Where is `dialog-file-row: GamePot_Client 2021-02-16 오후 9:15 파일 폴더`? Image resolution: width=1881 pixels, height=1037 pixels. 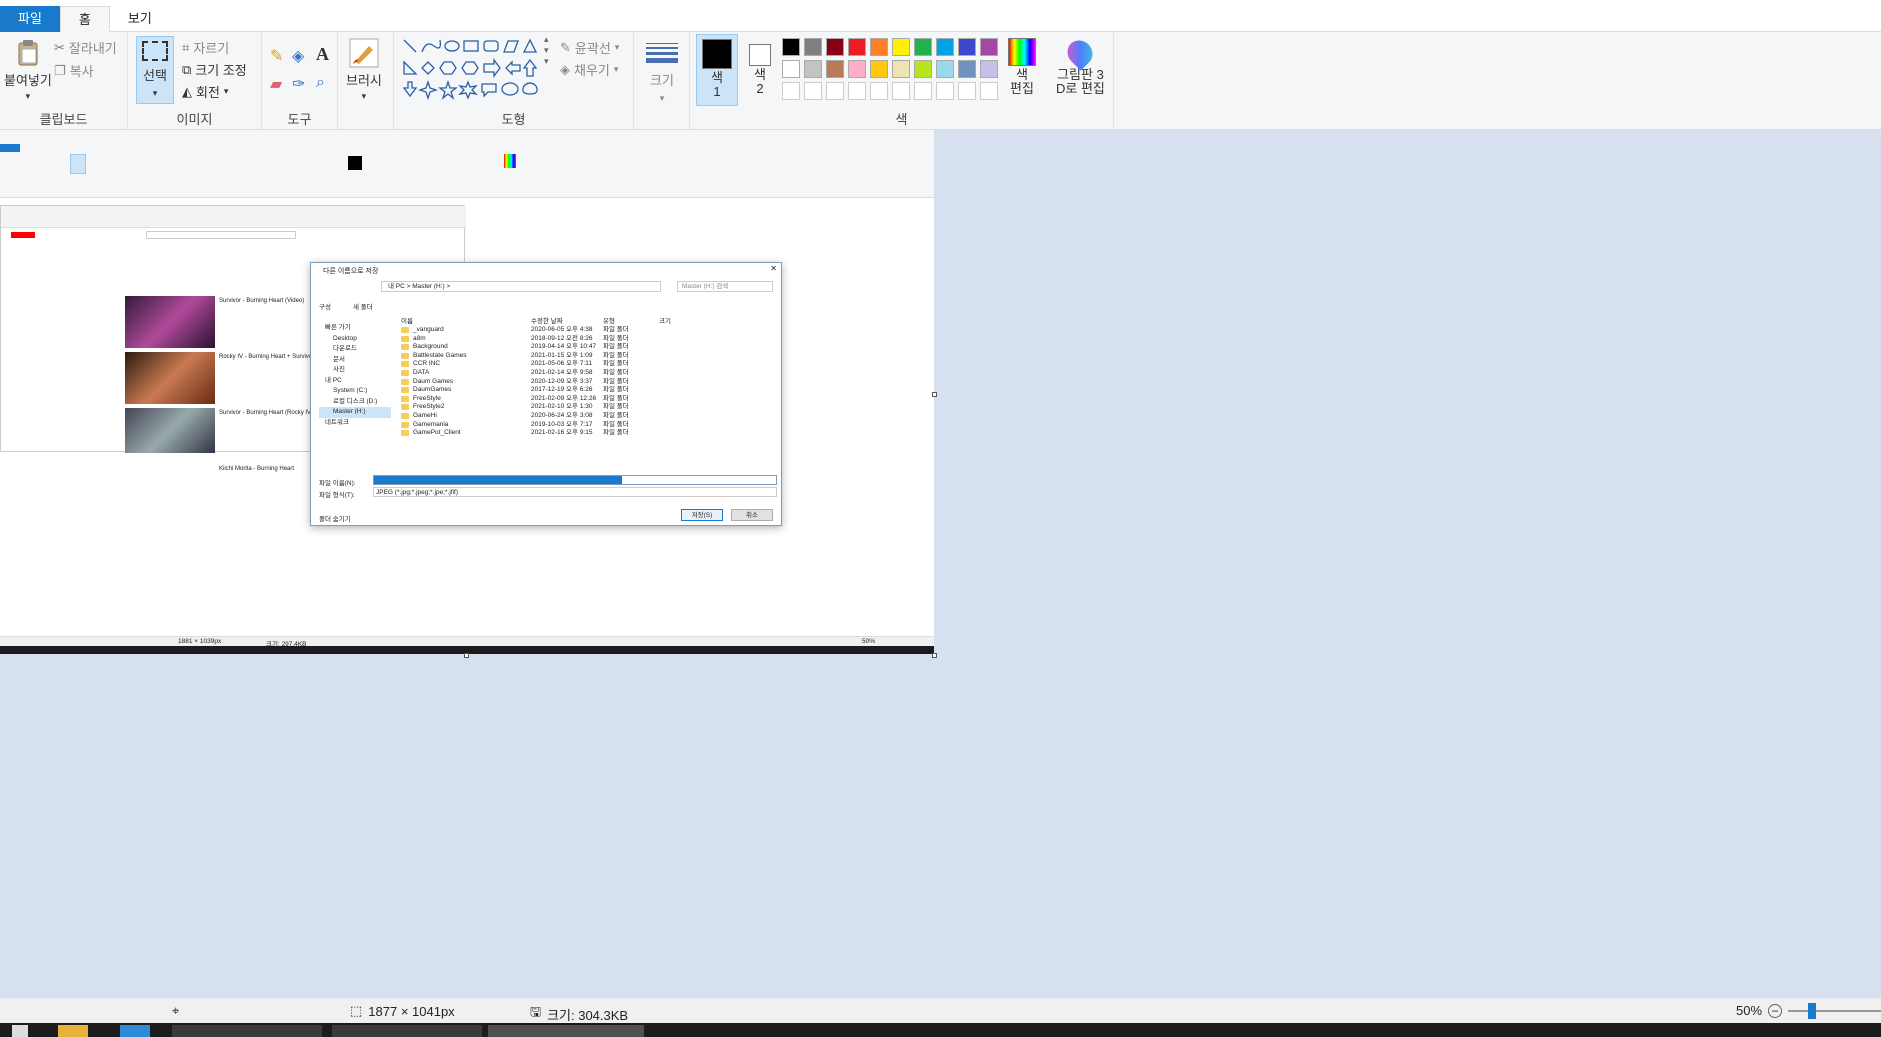
dialog-file-row: GamePot_Client 2021-02-16 오후 9:15 파일 폴더 is located at coordinates (530, 433).